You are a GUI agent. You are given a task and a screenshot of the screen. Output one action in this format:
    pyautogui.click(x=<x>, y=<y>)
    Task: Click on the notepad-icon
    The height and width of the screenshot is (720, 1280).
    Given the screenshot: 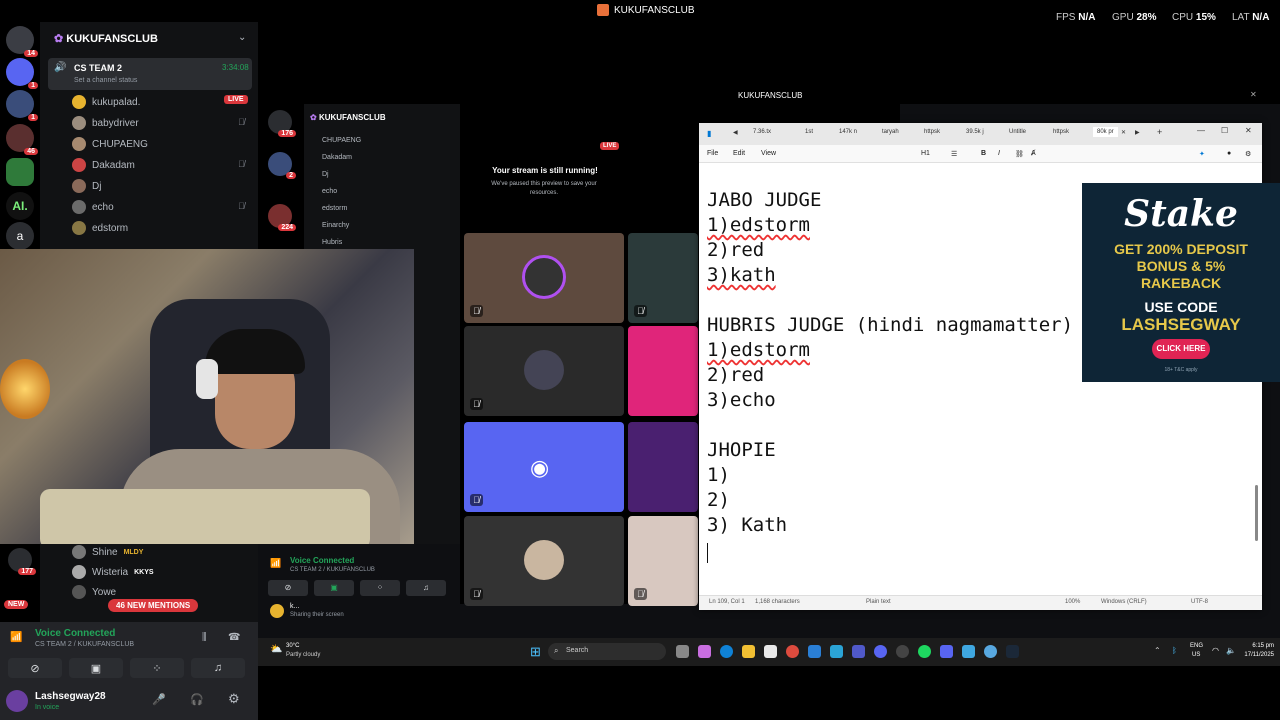 What is the action you would take?
    pyautogui.click(x=968, y=651)
    